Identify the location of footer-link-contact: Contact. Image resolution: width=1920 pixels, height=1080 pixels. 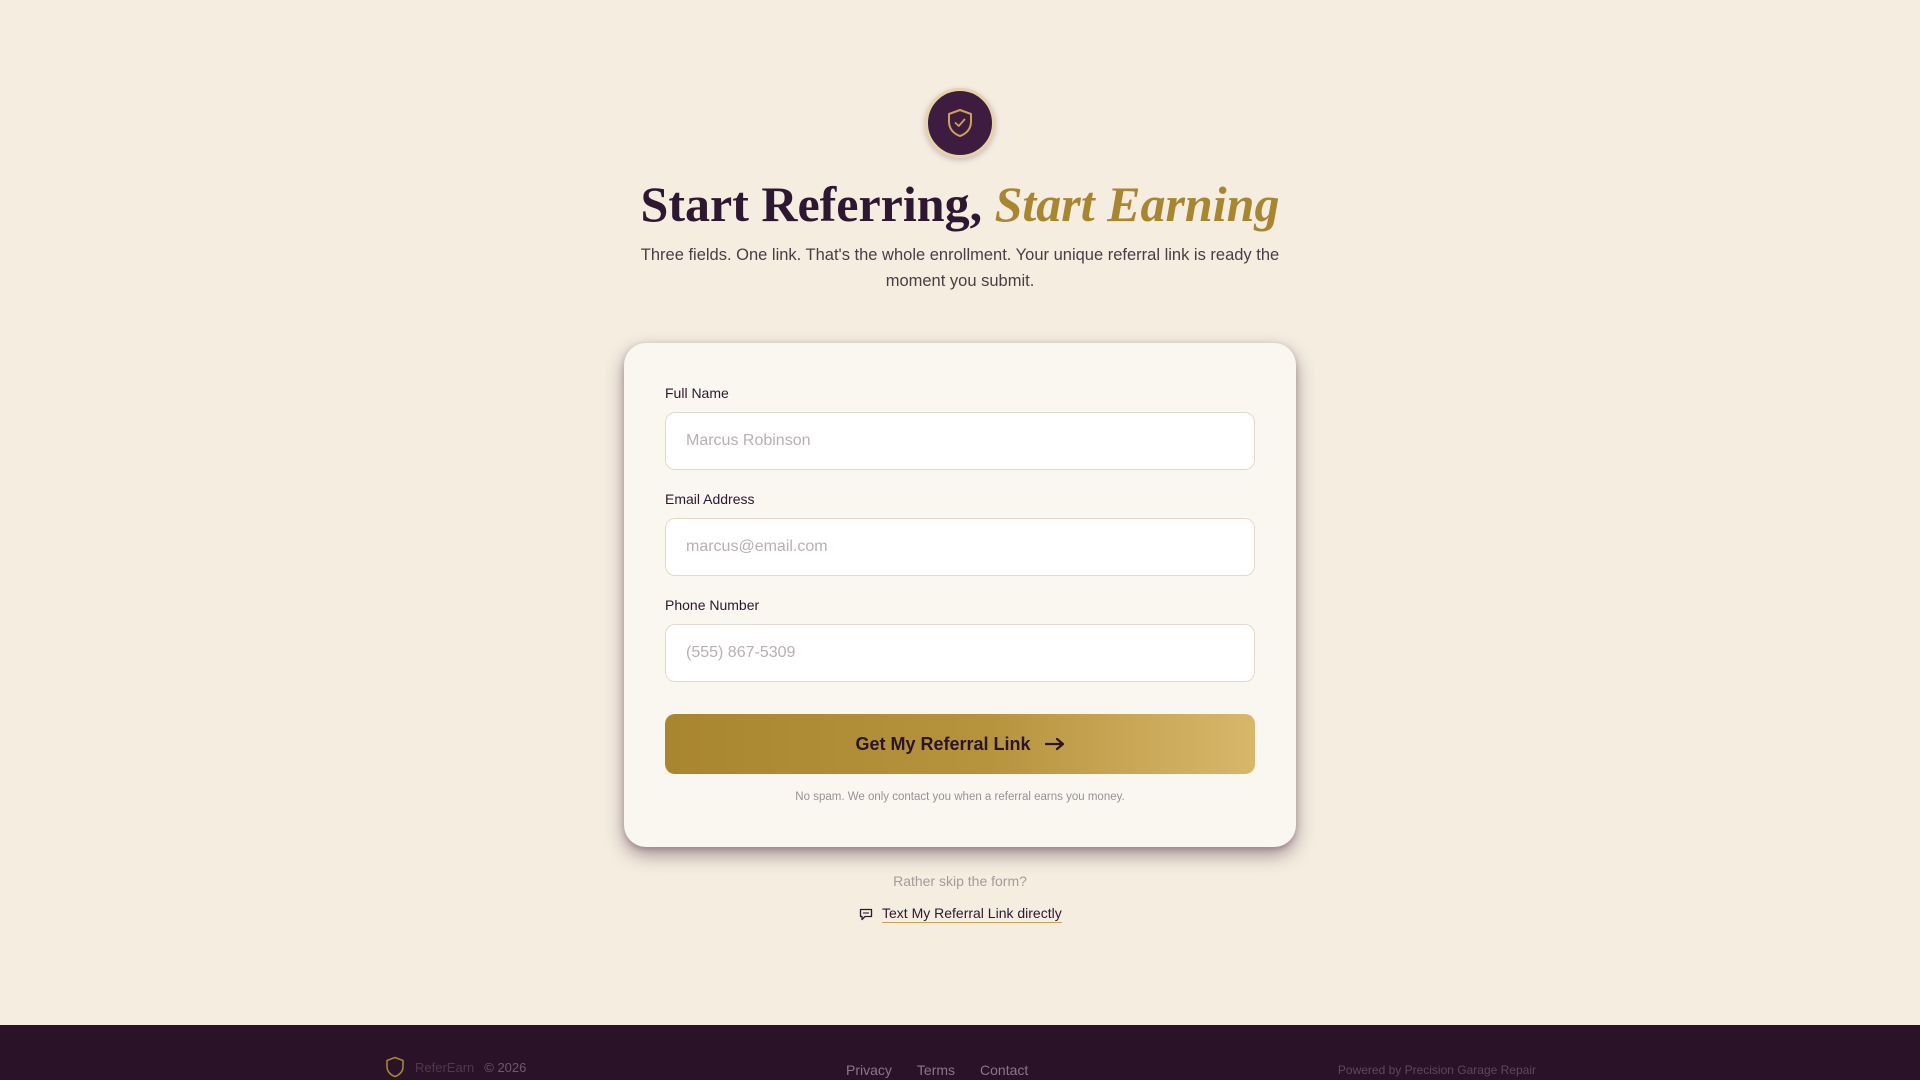
(1004, 1070).